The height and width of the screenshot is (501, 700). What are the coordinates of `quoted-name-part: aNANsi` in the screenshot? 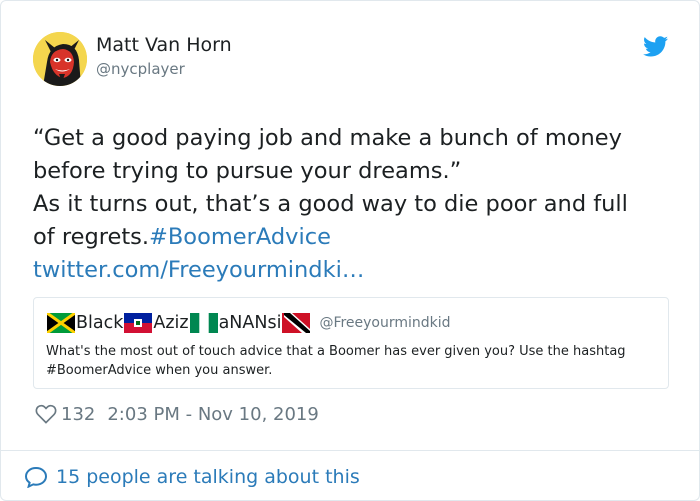 It's located at (250, 323).